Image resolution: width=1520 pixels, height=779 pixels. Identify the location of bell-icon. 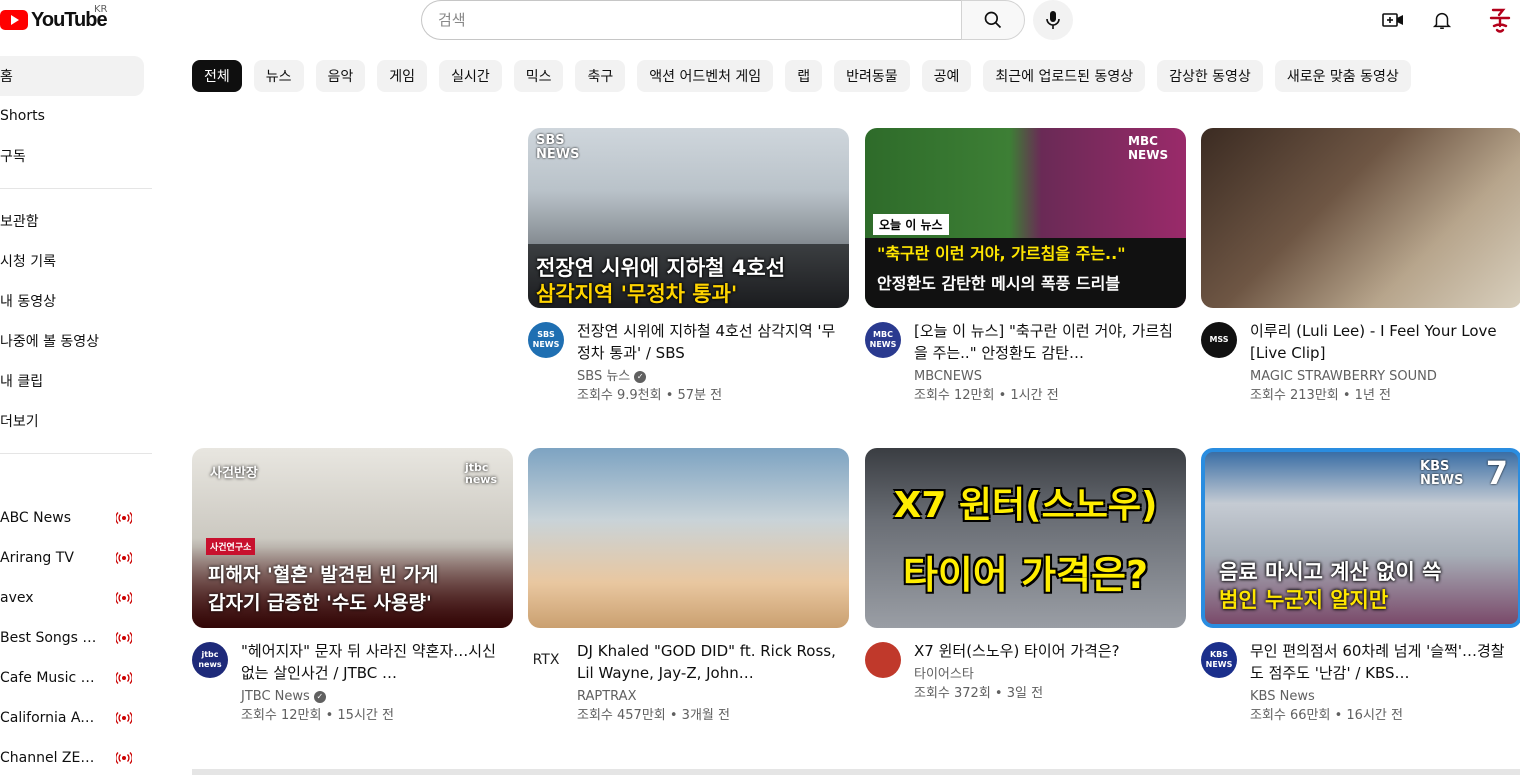
(1442, 20).